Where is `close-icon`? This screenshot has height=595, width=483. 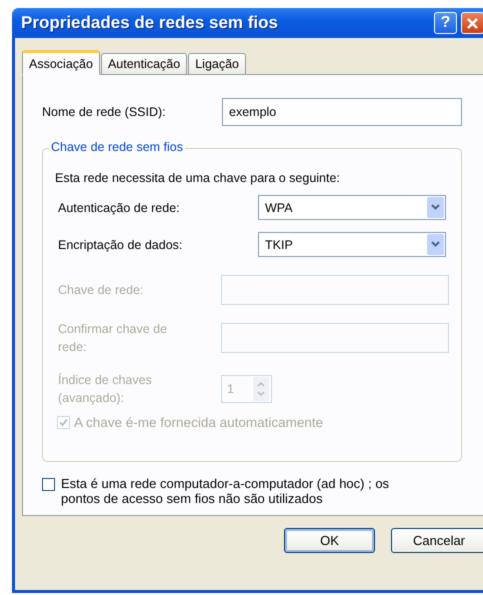
close-icon is located at coordinates (472, 23).